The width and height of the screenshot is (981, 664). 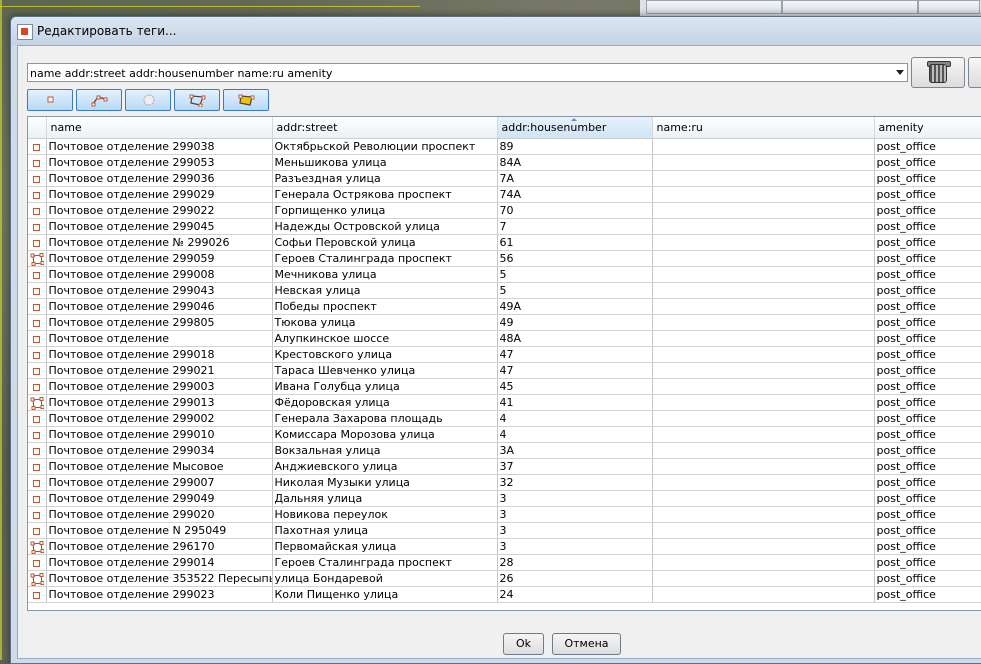 I want to click on cell-addr-street: Алупкинское шоссе, so click(x=385, y=338).